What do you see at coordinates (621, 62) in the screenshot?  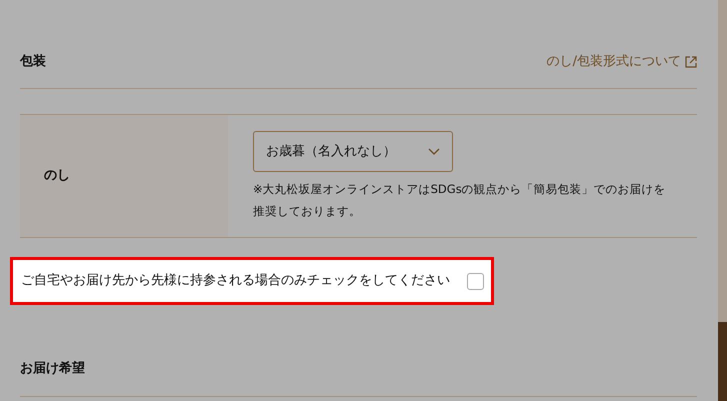 I see `wrapping-info-link: のし/包装形式について` at bounding box center [621, 62].